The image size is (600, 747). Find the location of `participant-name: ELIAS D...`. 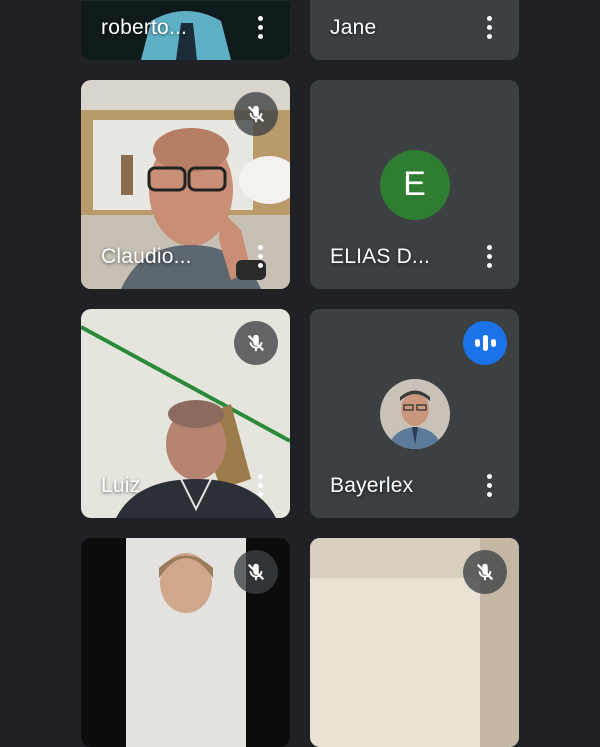

participant-name: ELIAS D... is located at coordinates (380, 256).